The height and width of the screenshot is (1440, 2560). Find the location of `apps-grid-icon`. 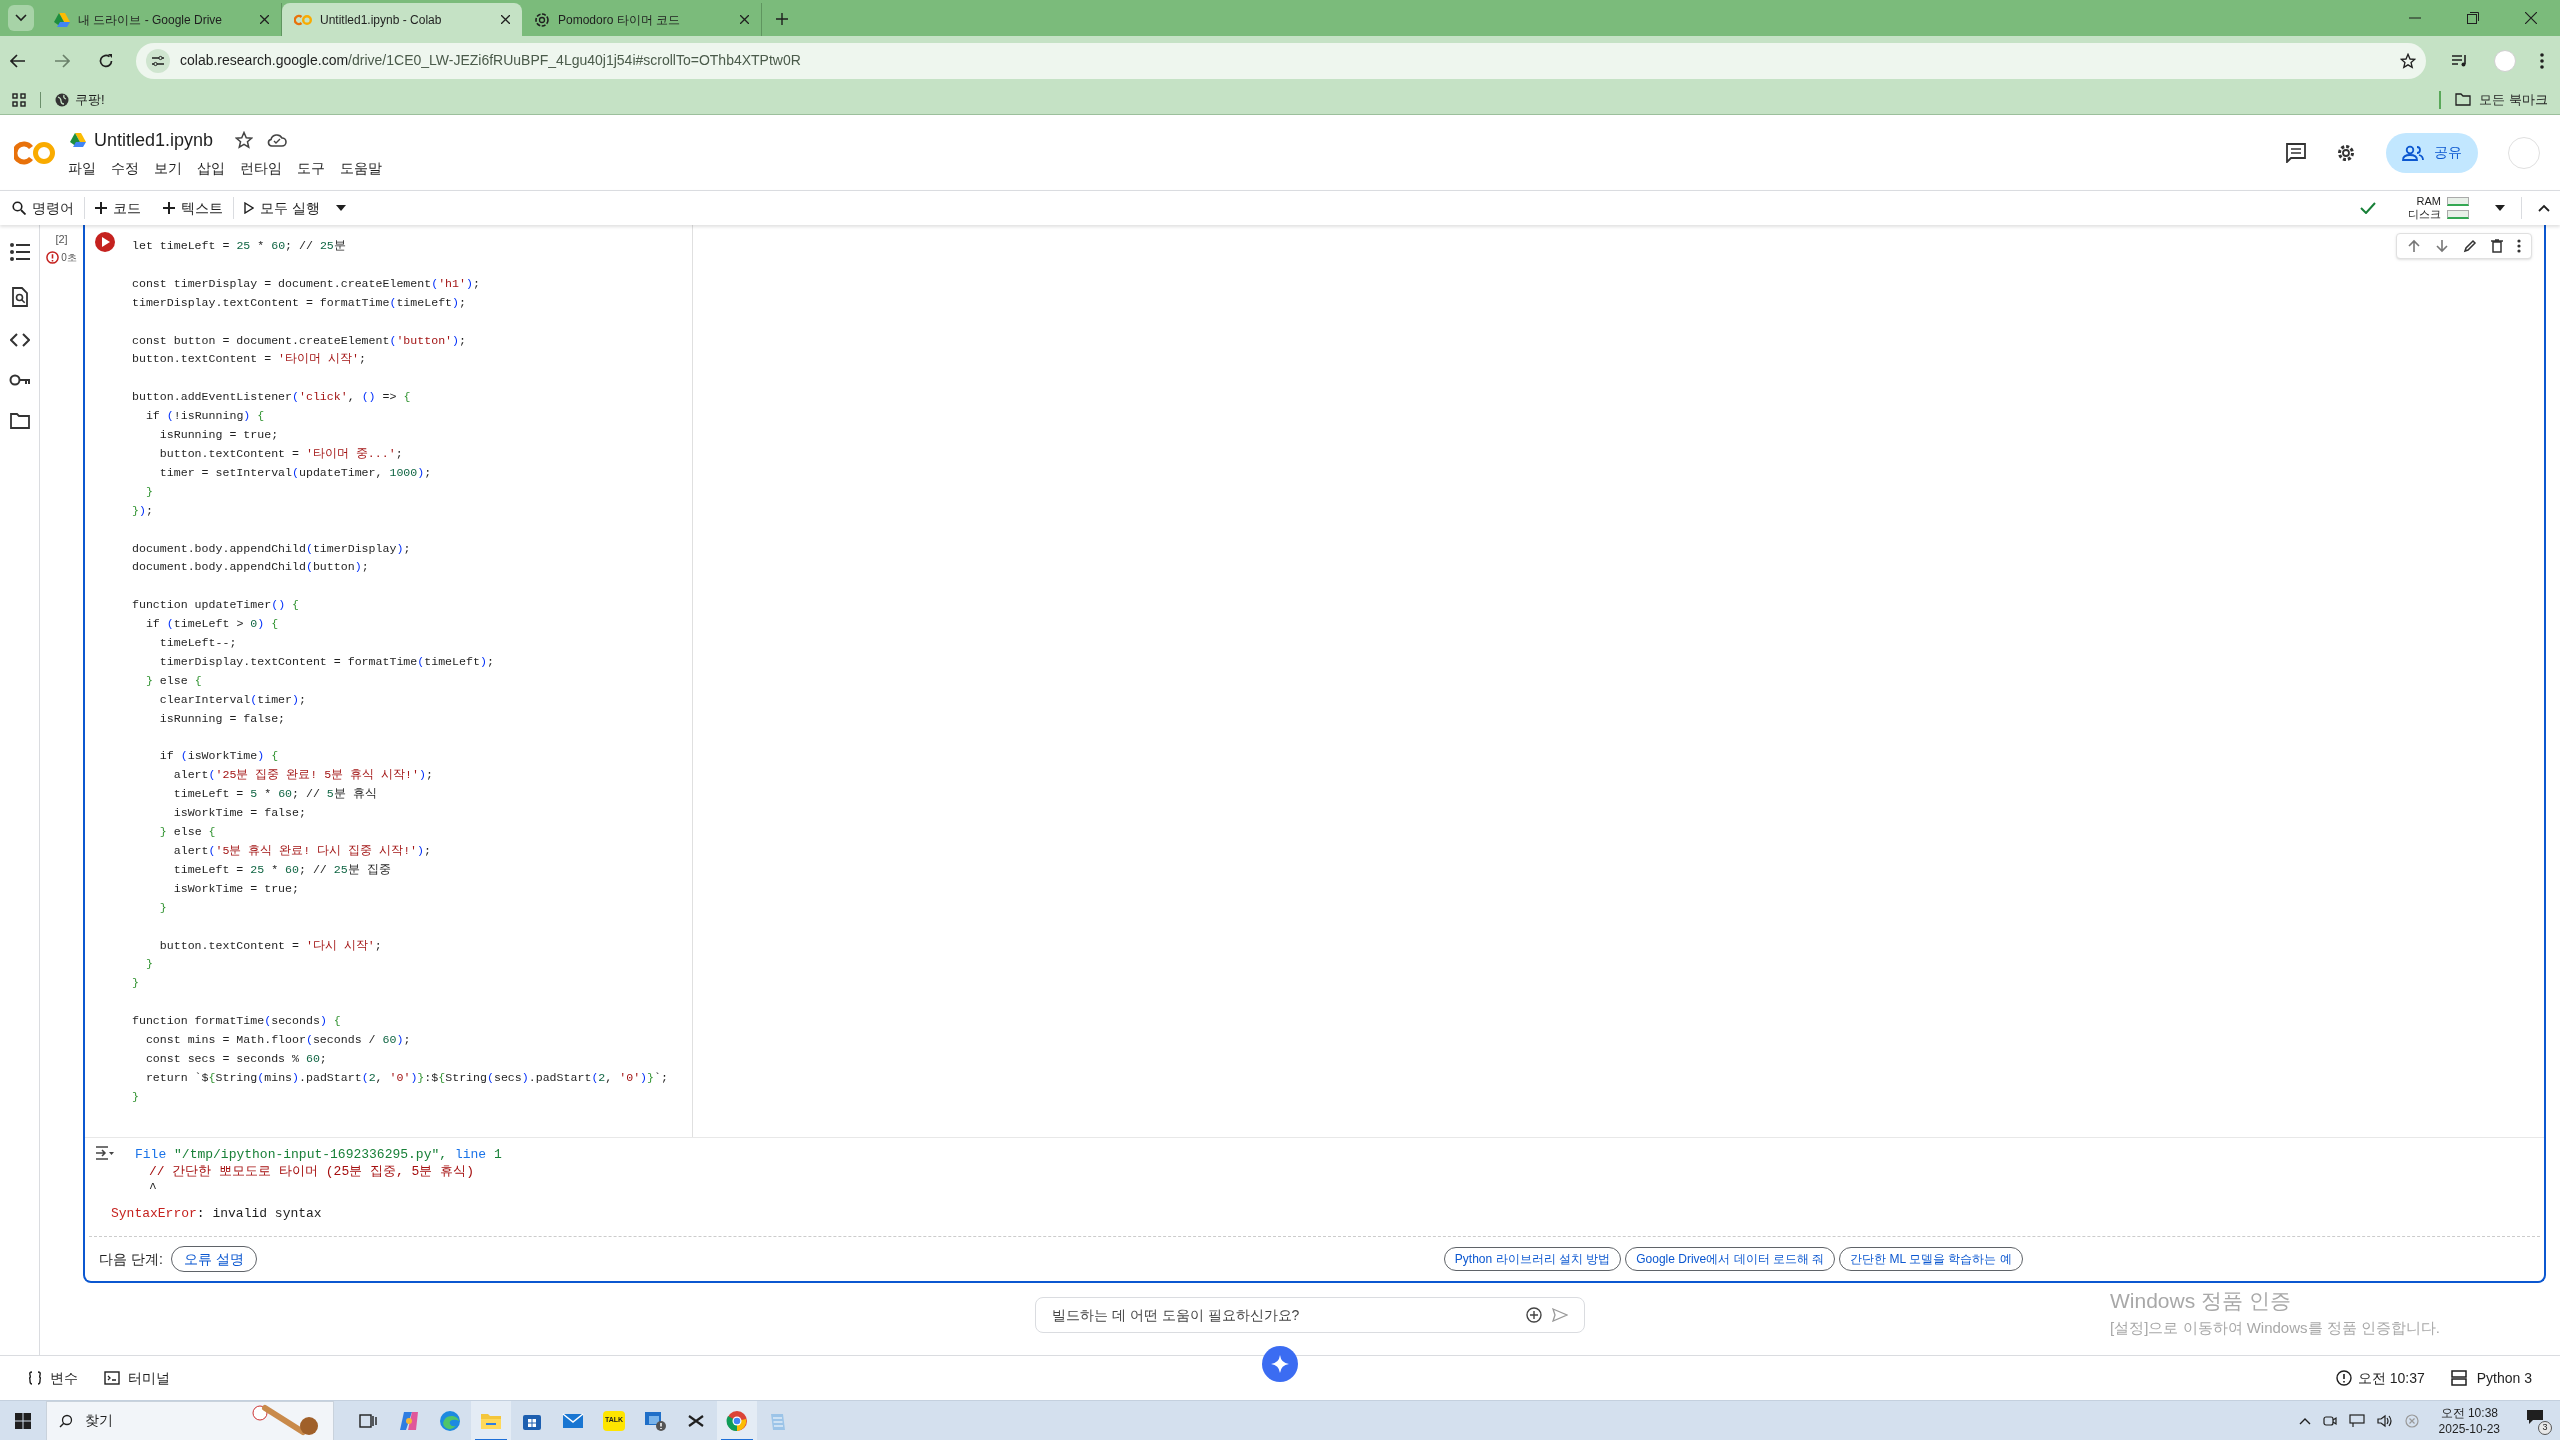

apps-grid-icon is located at coordinates (19, 99).